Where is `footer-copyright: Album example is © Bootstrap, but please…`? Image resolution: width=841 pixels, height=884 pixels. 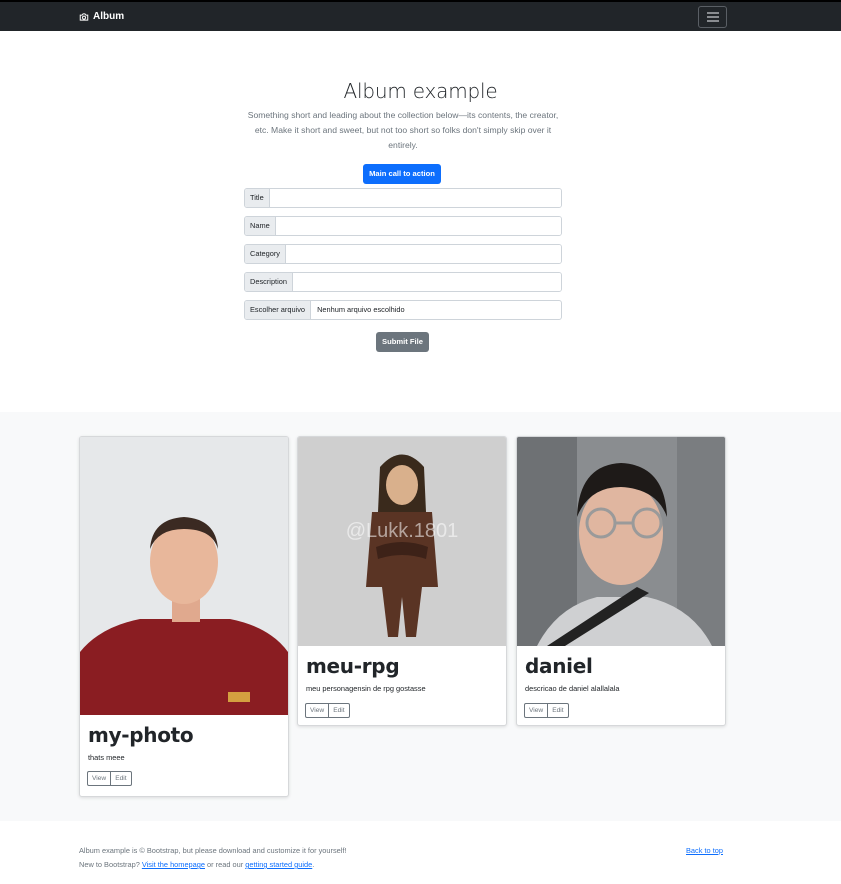 footer-copyright: Album example is © Bootstrap, but please… is located at coordinates (213, 850).